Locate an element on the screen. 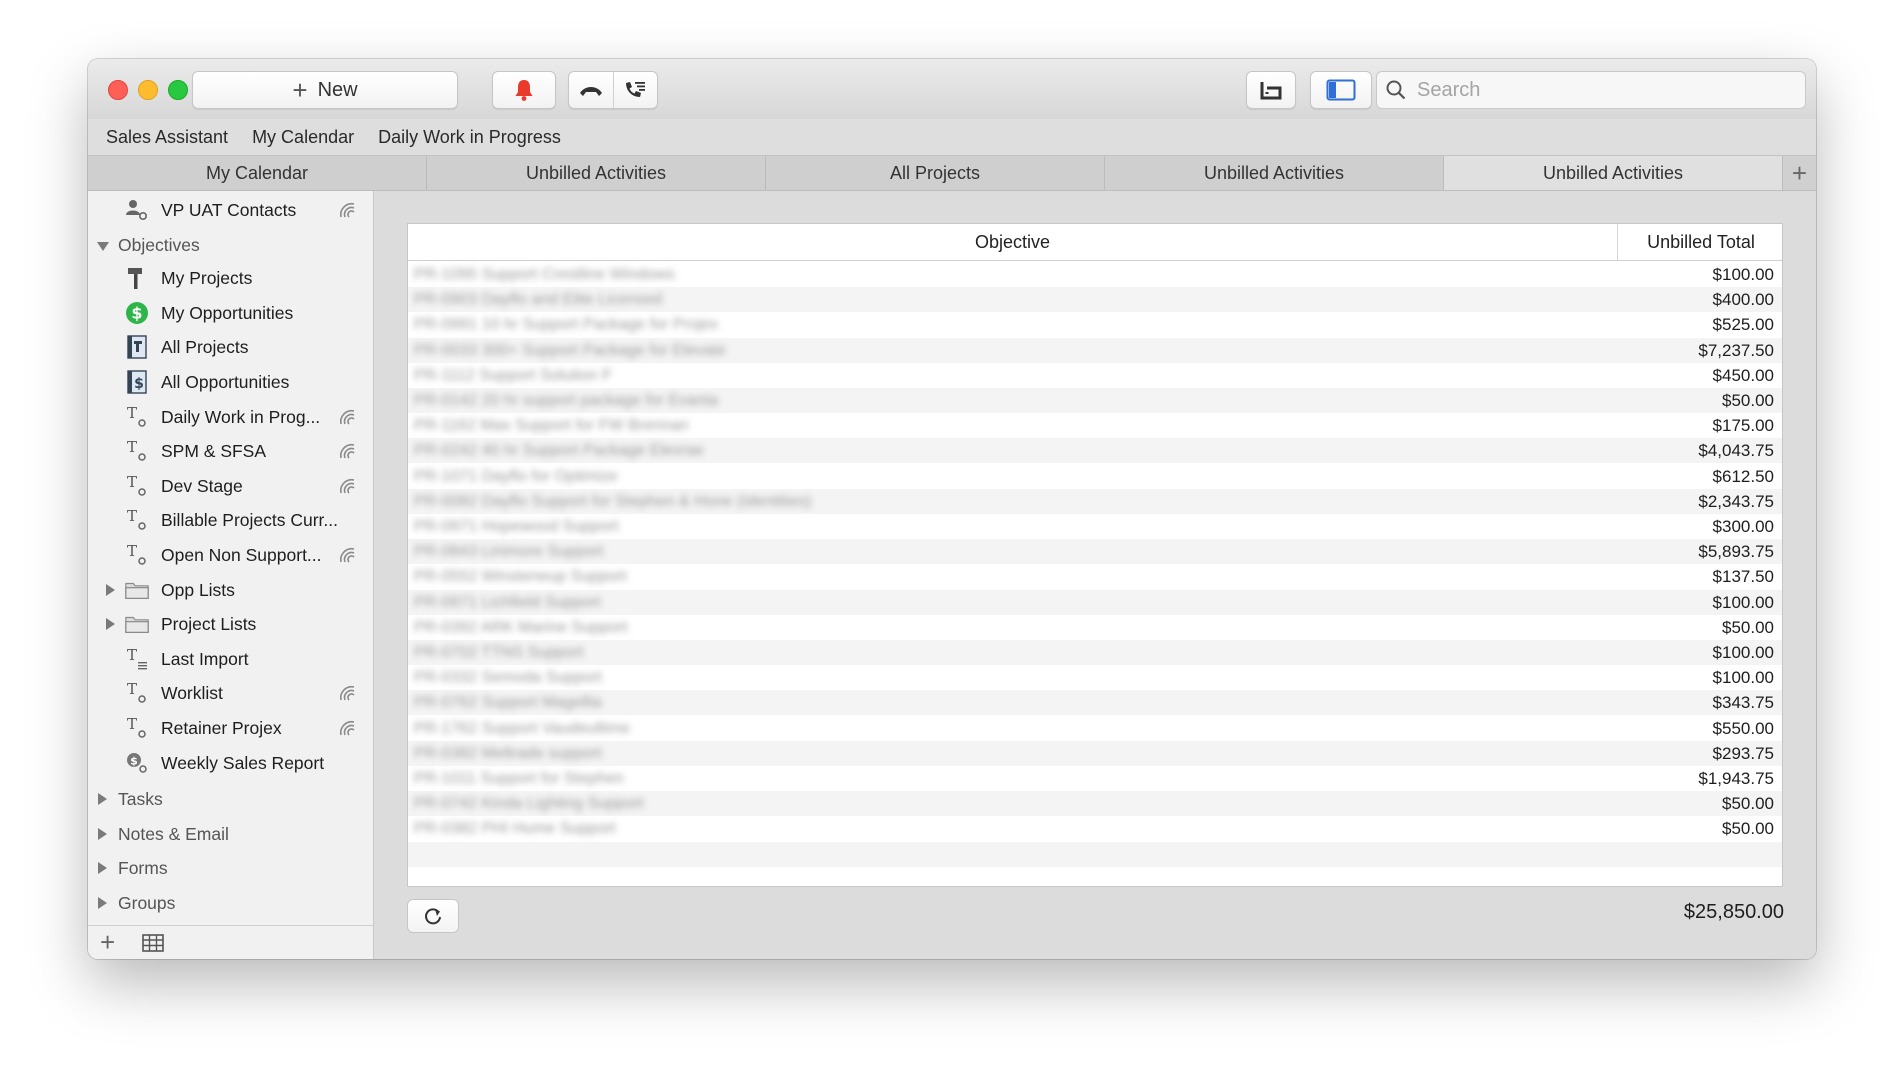 Image resolution: width=1900 pixels, height=1074 pixels. objective-cell: PR-1071 Dayflo for Optimize is located at coordinates (516, 476).